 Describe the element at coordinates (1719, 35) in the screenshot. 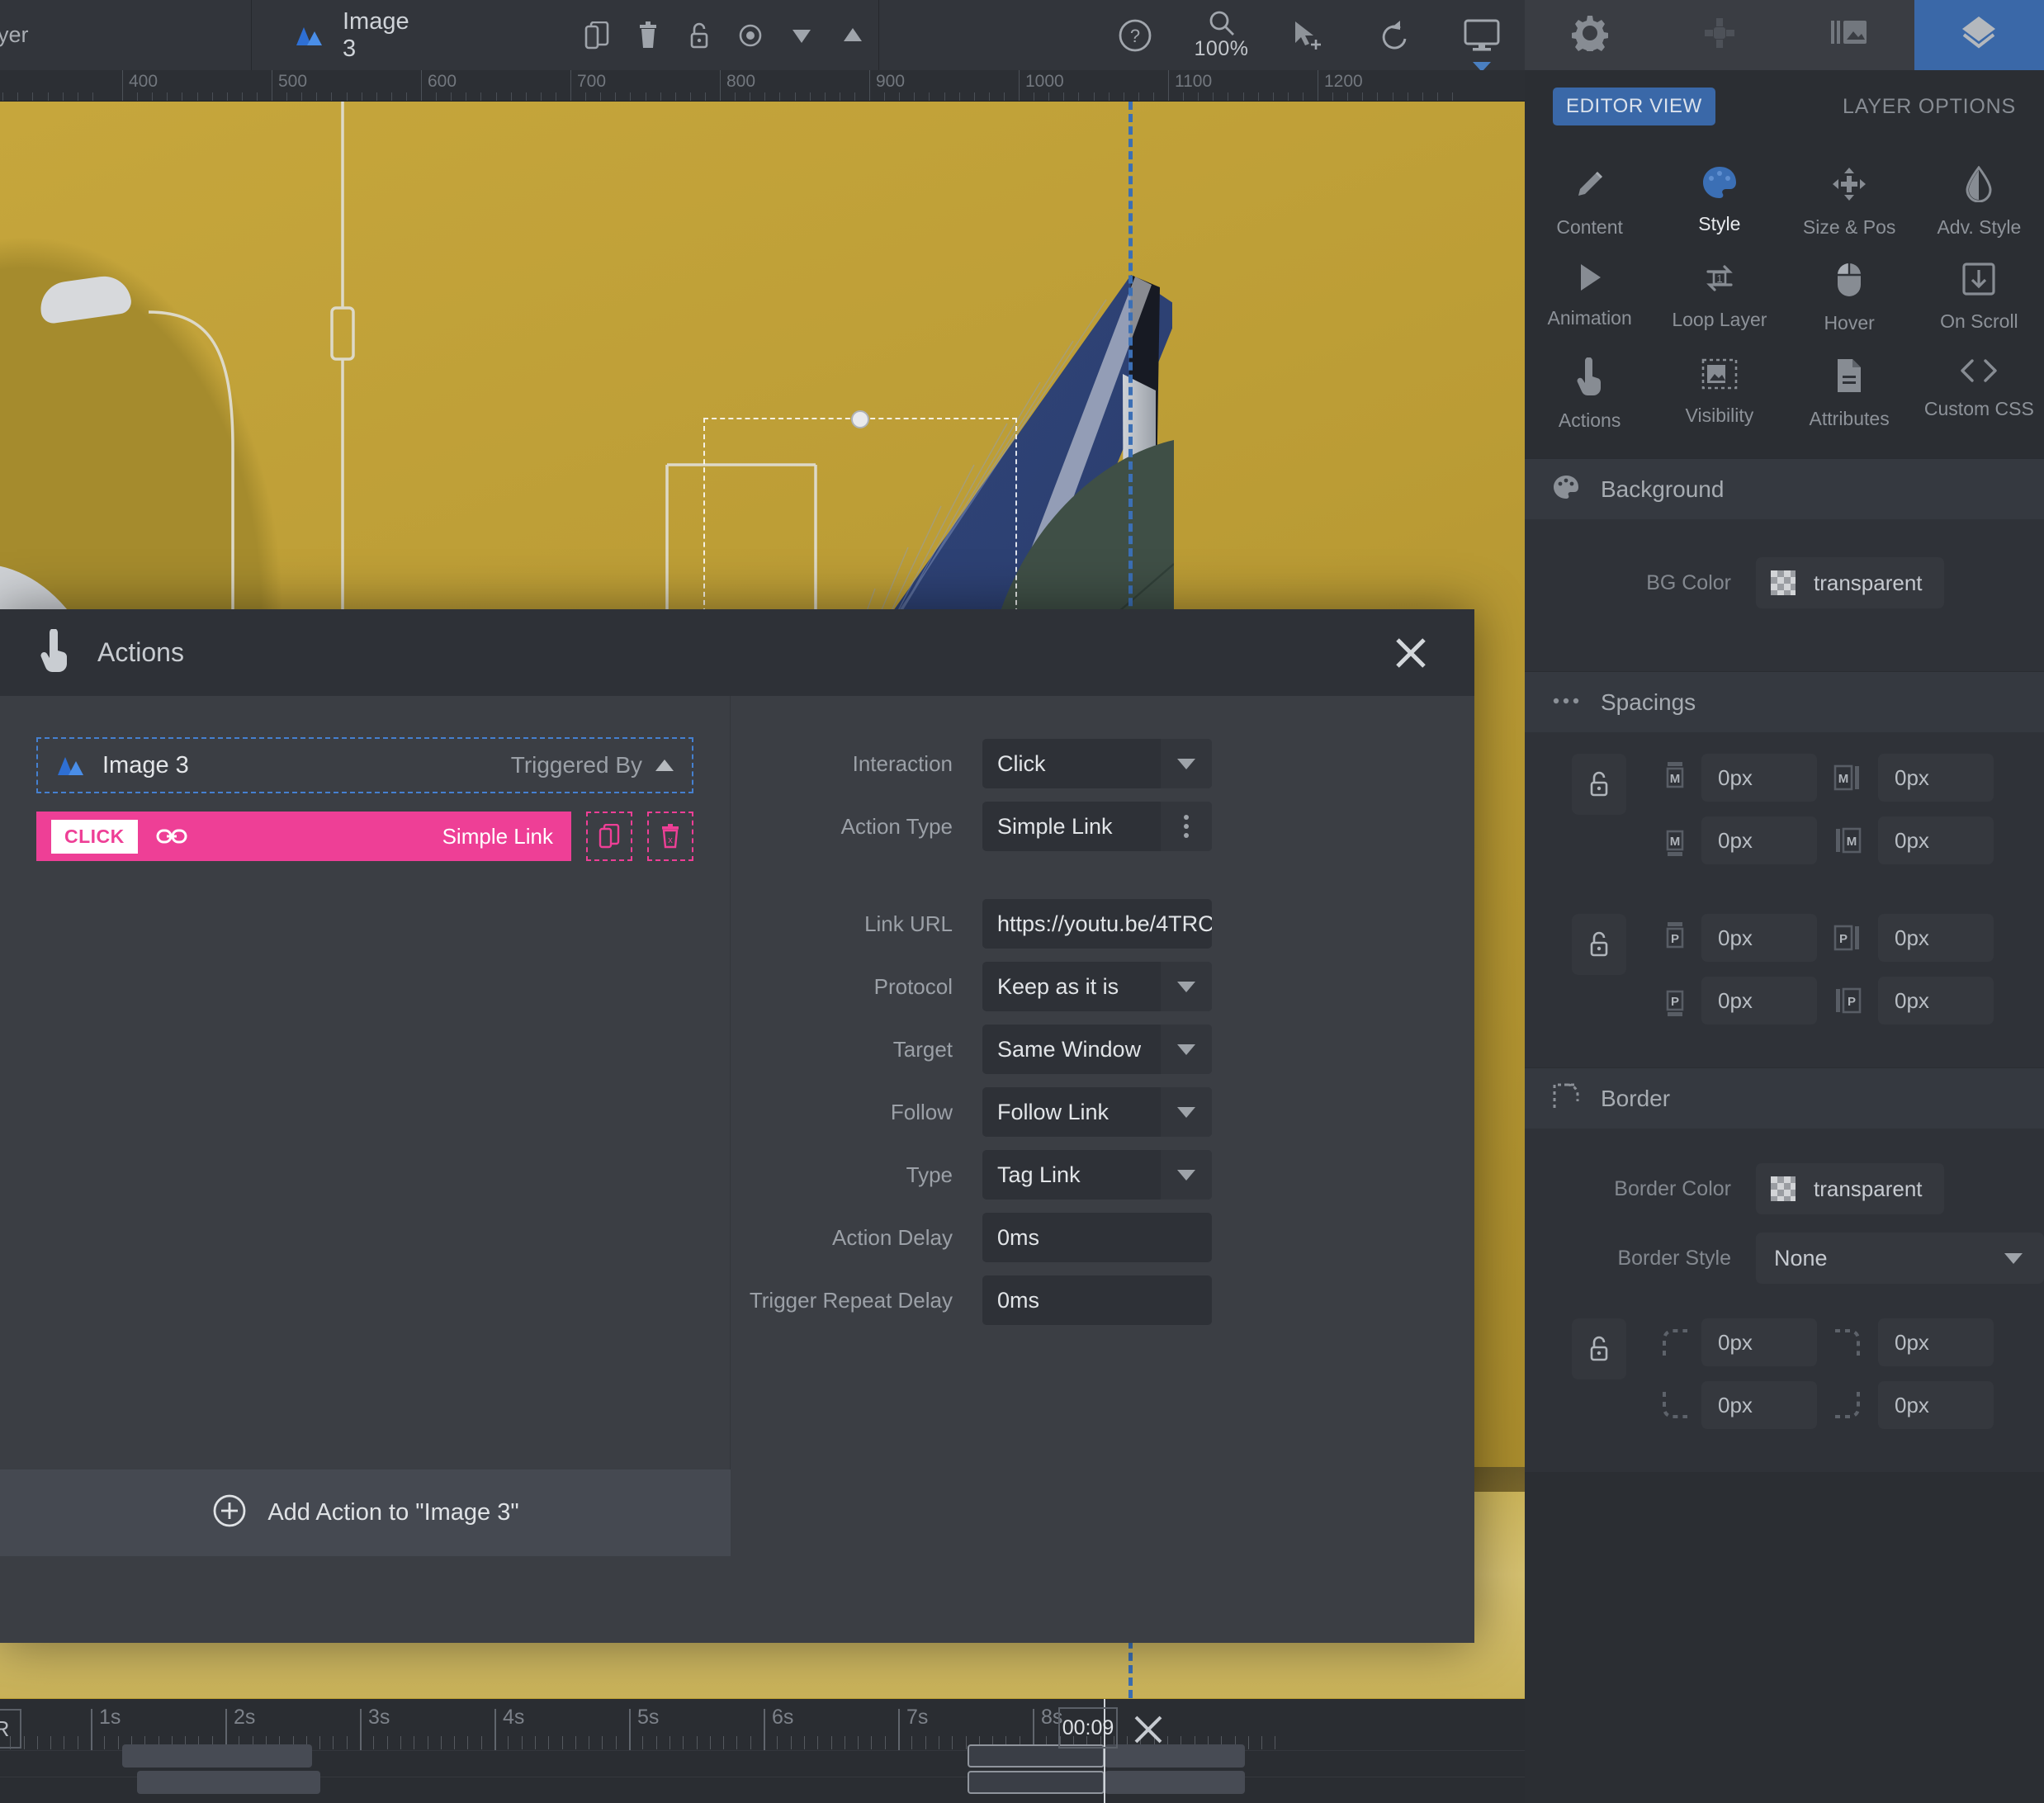

I see `tab-plugins` at that location.